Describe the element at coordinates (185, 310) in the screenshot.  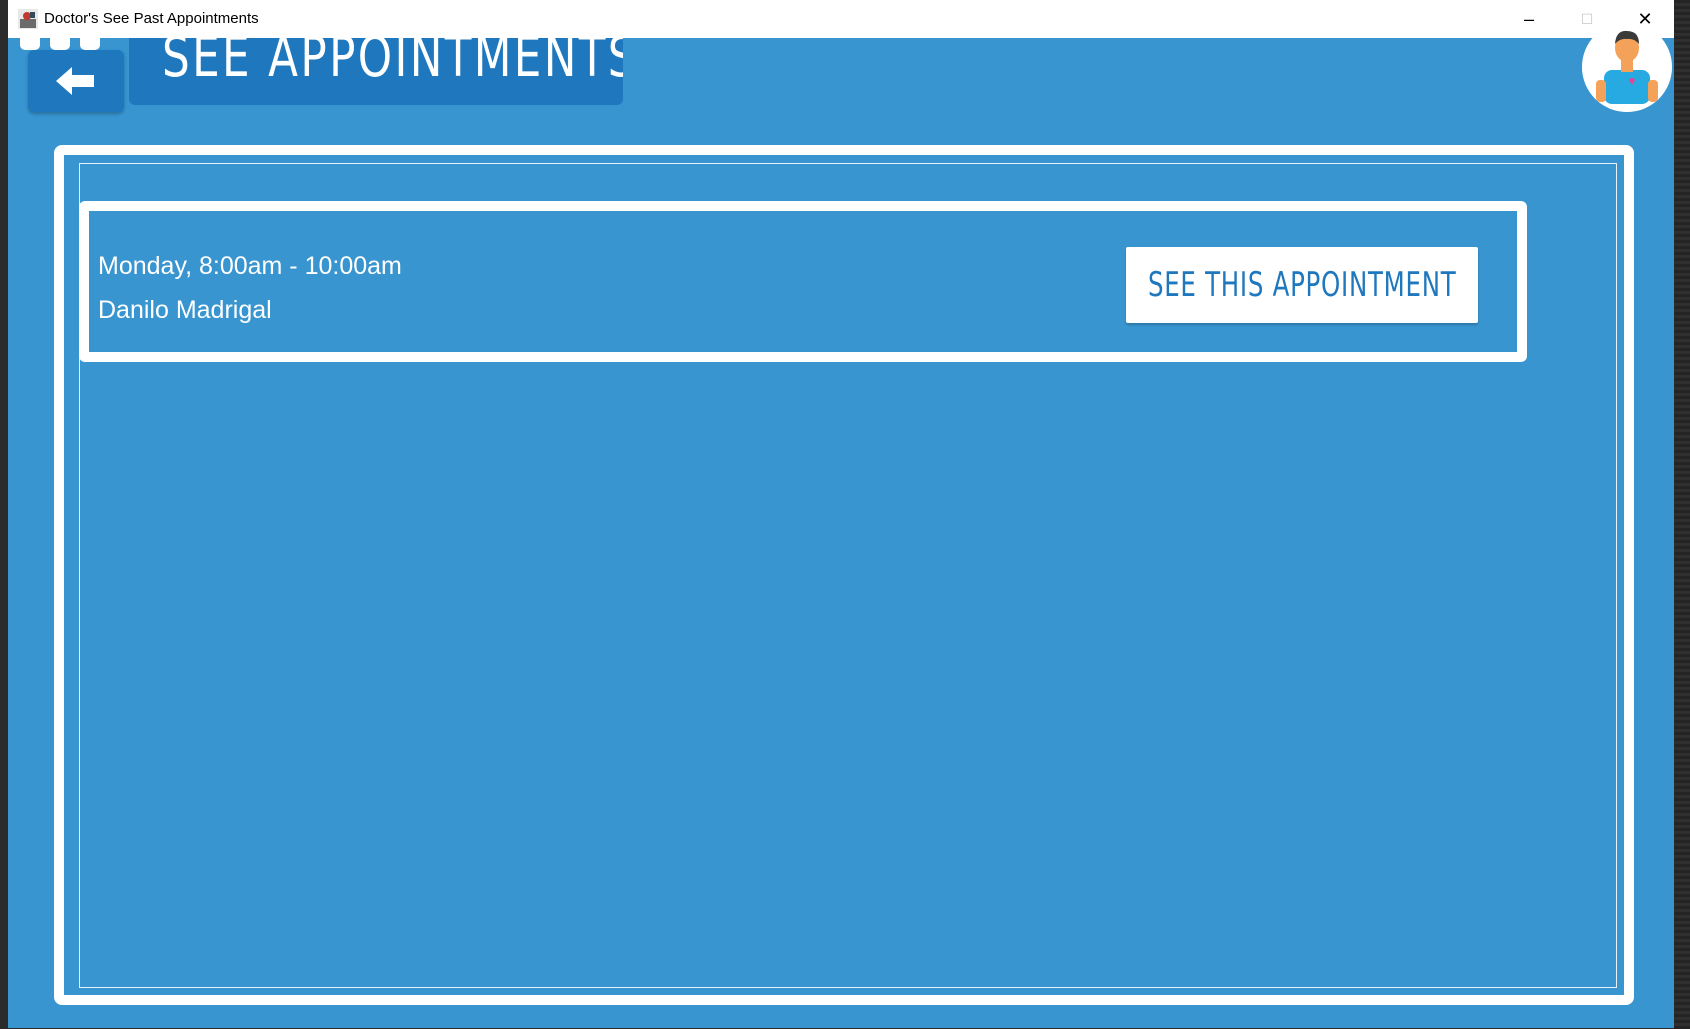
I see `appointment-patient-name: Danilo Madrigal` at that location.